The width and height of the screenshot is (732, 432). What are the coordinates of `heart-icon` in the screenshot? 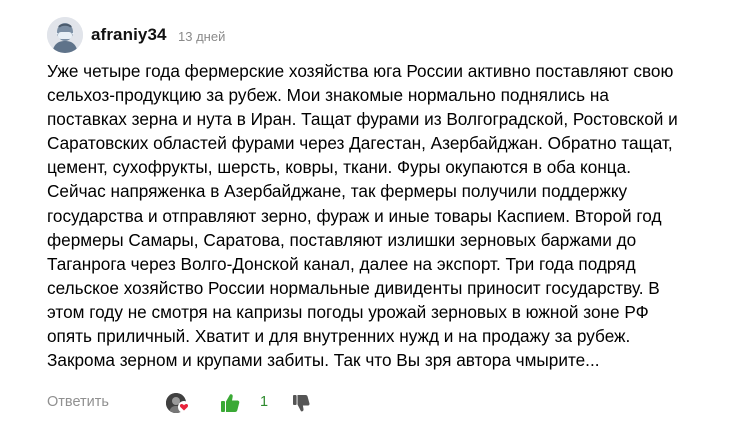 It's located at (184, 407).